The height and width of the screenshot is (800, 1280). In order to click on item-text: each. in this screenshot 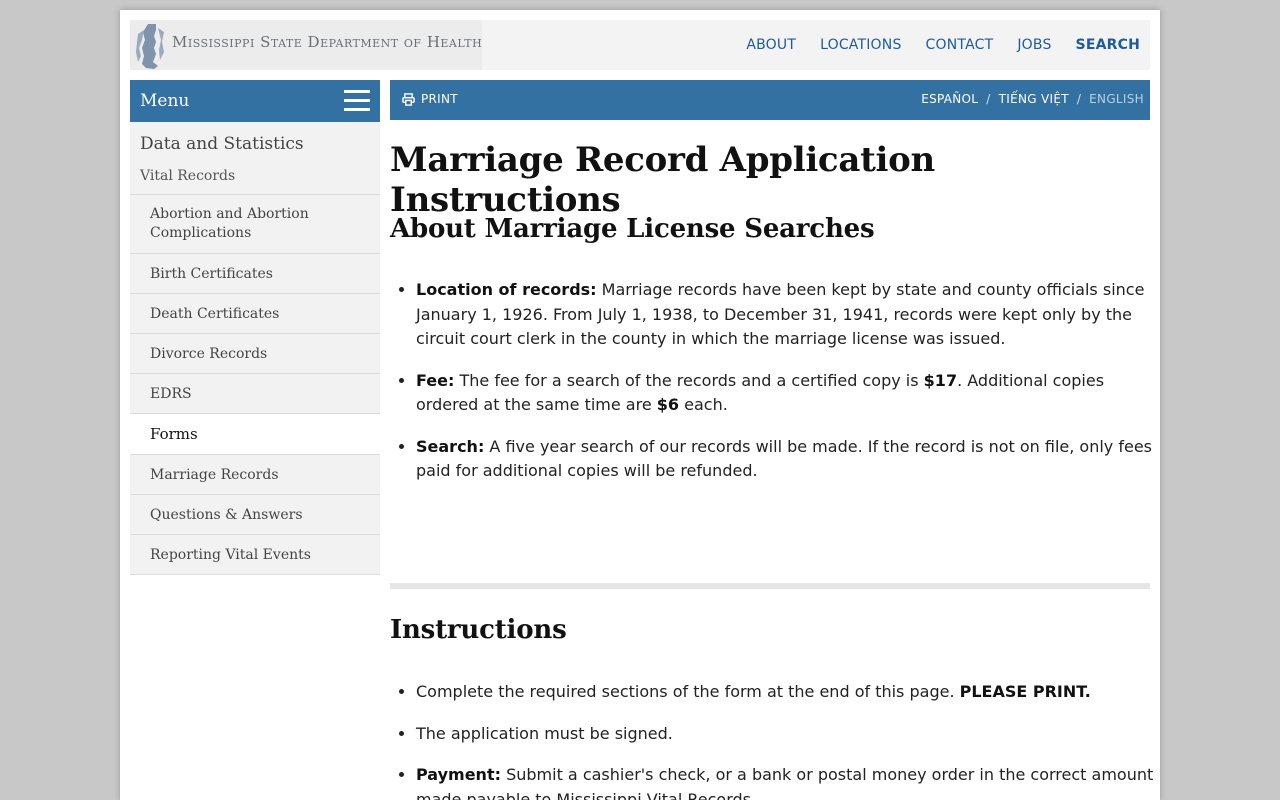, I will do `click(703, 404)`.